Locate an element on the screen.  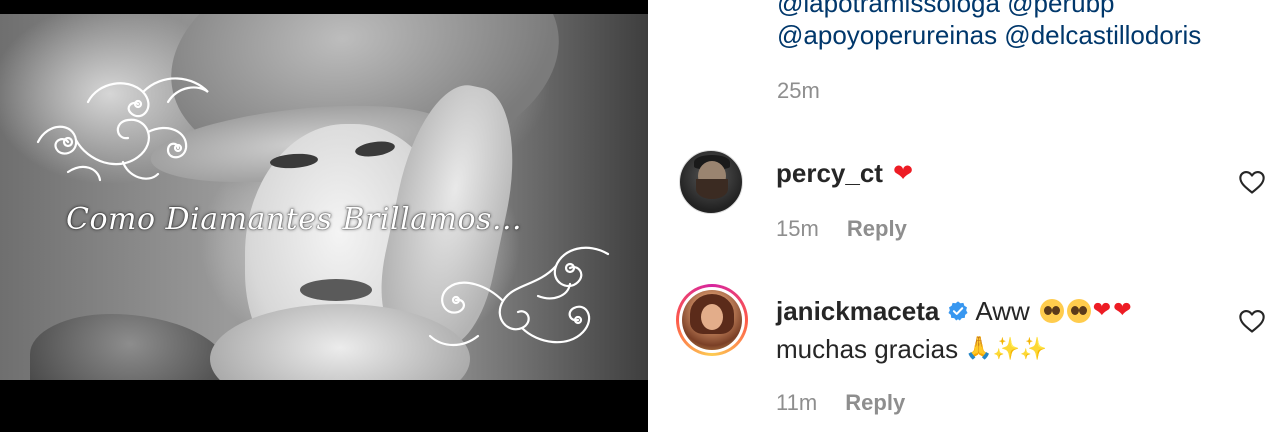
previous-comment-timestamp: 25m is located at coordinates (798, 91).